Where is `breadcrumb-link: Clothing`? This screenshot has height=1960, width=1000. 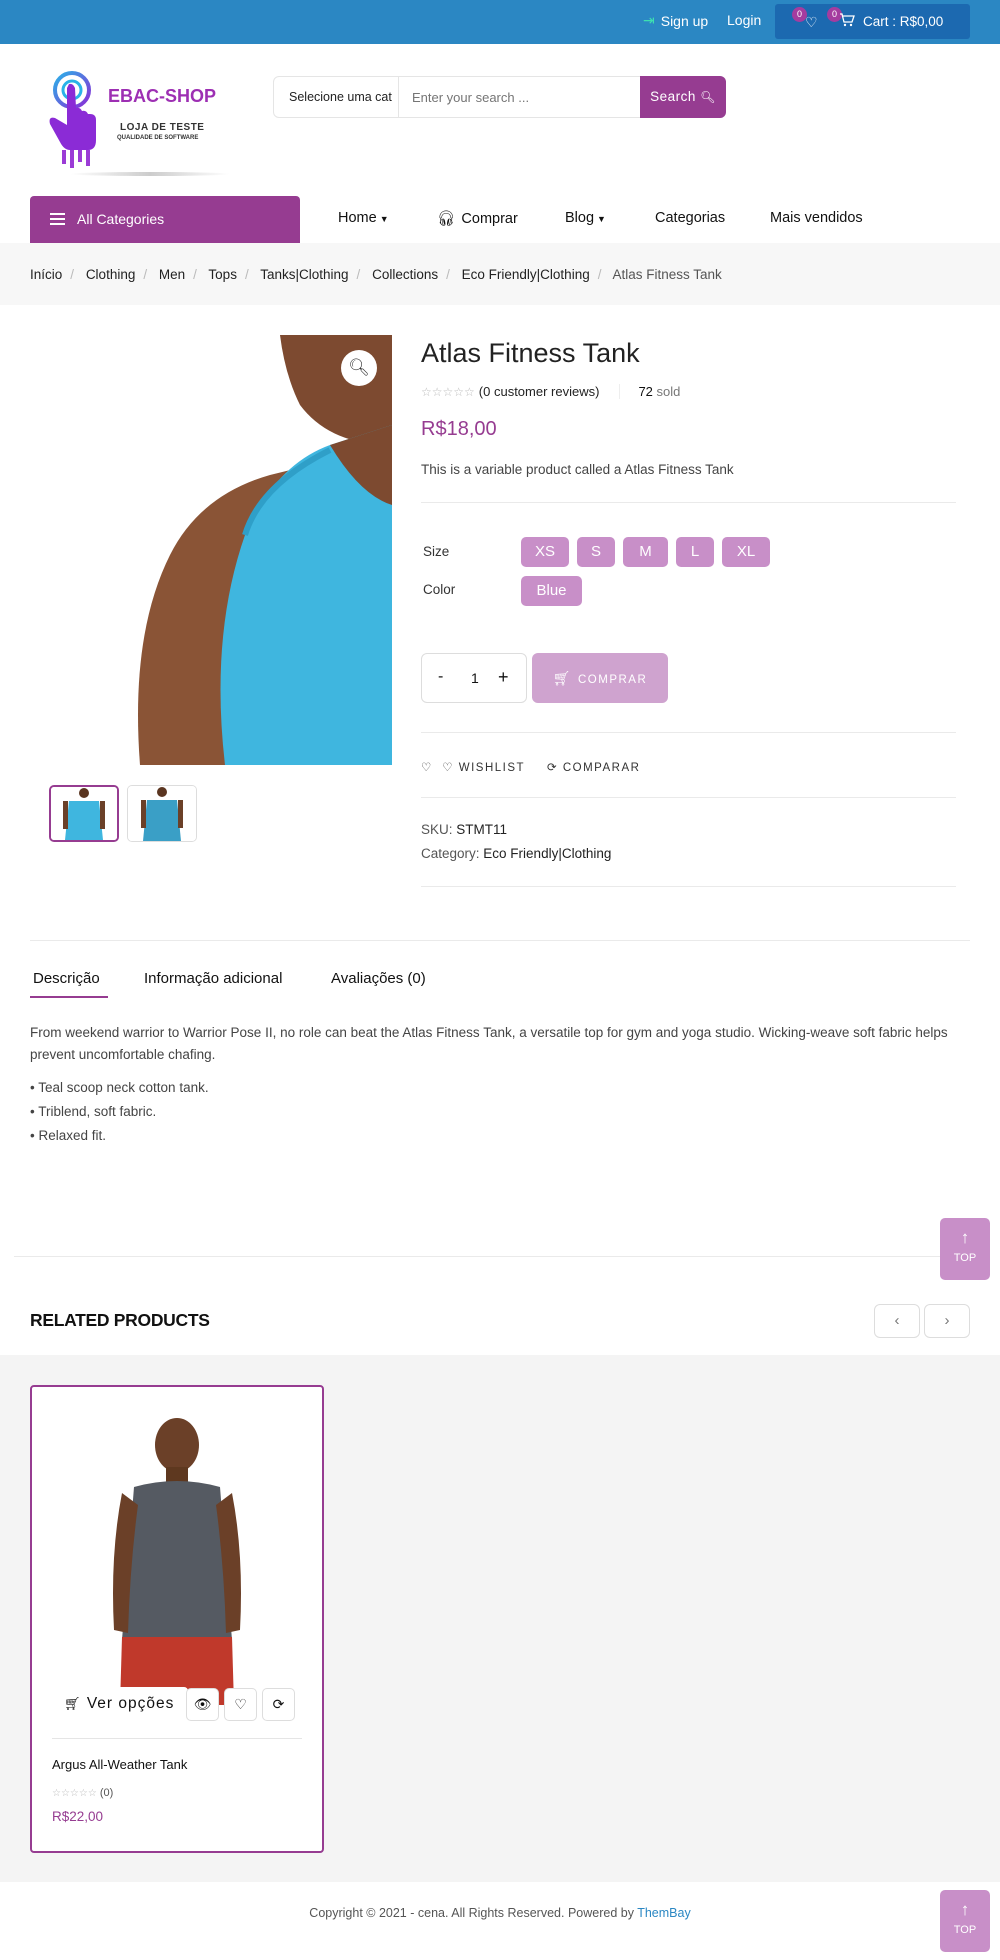 breadcrumb-link: Clothing is located at coordinates (111, 274).